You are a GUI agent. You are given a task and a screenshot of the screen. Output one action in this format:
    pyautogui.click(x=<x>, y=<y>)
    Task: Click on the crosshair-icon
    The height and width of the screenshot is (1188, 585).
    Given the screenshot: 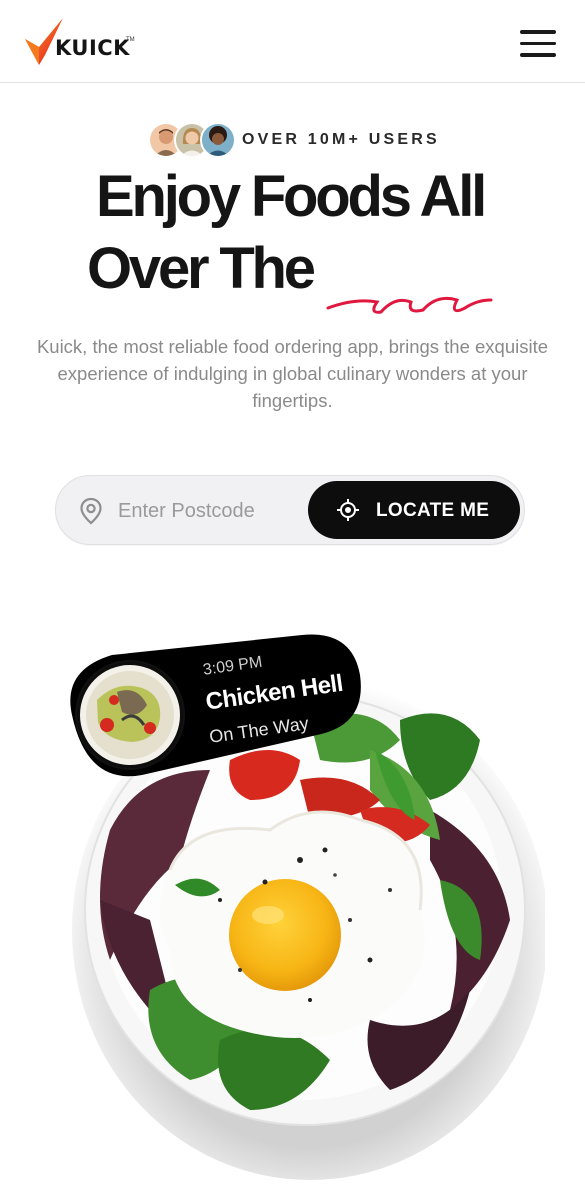 What is the action you would take?
    pyautogui.click(x=348, y=510)
    